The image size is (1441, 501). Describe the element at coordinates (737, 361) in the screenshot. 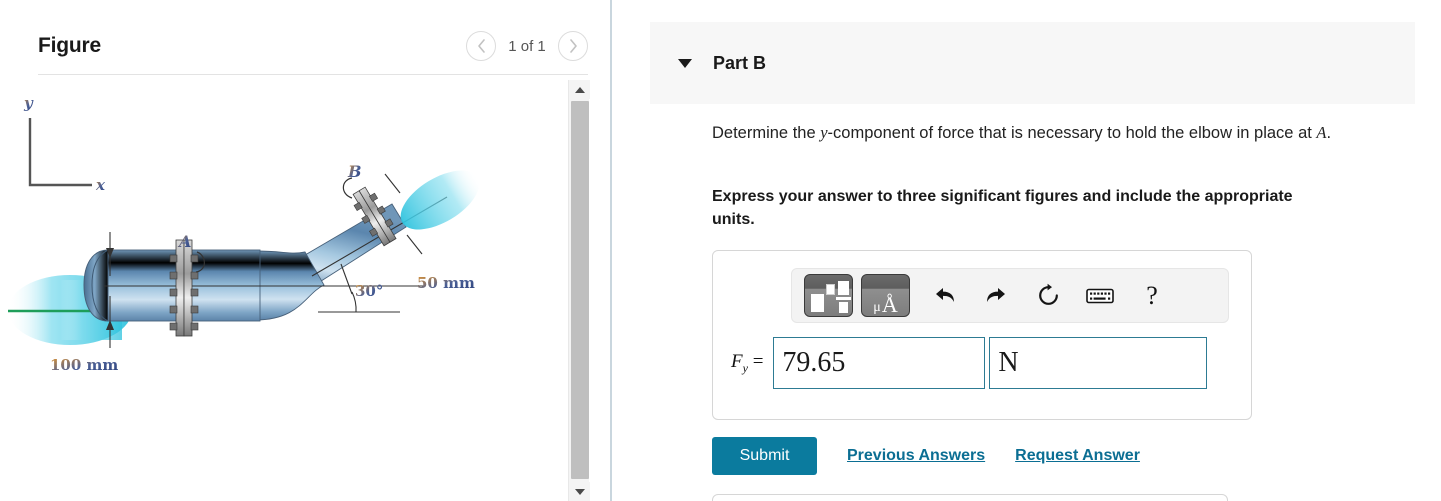

I see `answer-symbol: F` at that location.